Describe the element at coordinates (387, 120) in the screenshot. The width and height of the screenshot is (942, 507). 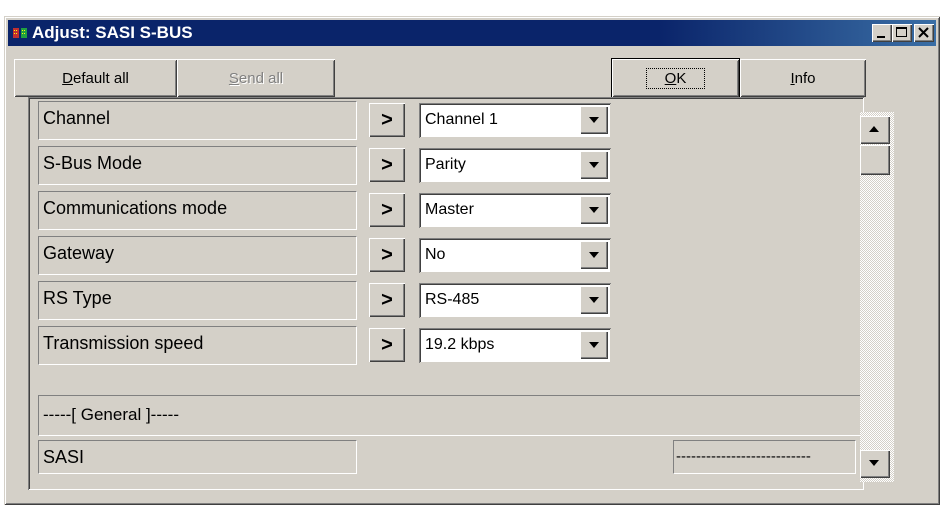
I see `setting-arrow-button-channel: >` at that location.